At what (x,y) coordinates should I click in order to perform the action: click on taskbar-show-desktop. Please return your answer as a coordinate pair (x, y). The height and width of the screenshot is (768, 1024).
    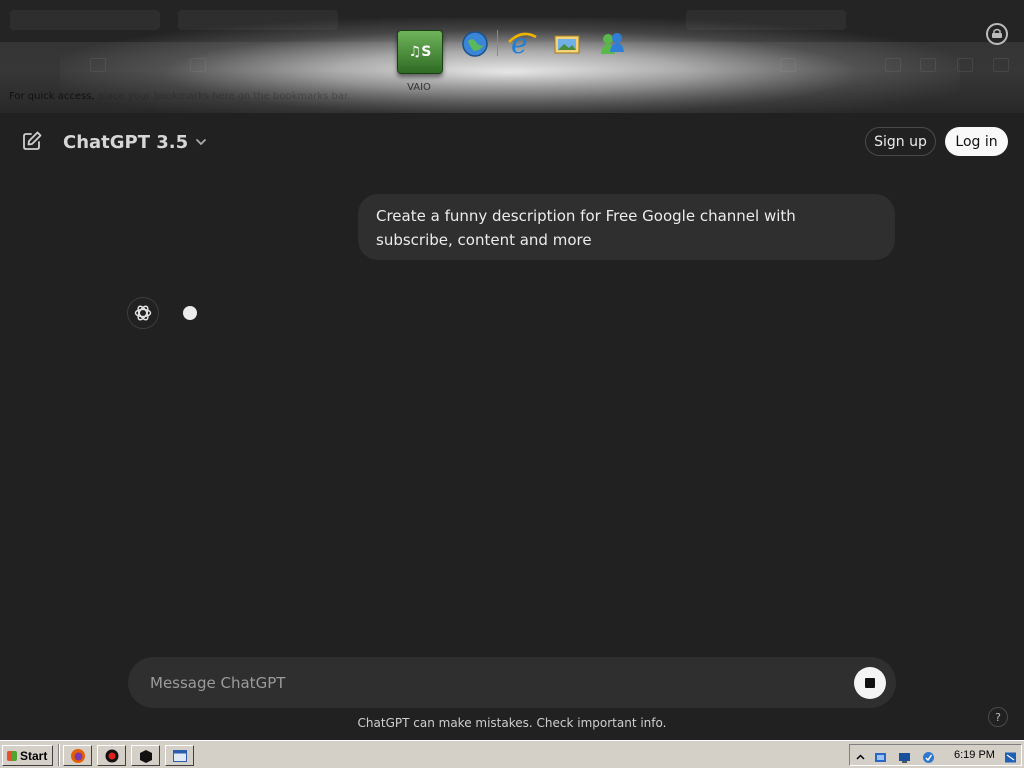
    Looking at the image, I should click on (179, 755).